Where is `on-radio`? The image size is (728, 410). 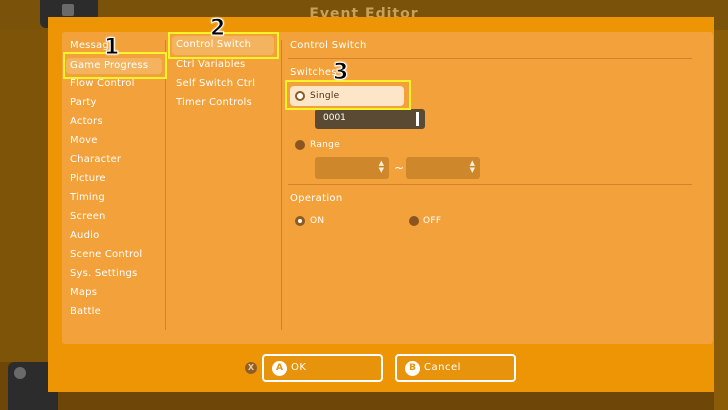
on-radio is located at coordinates (300, 221).